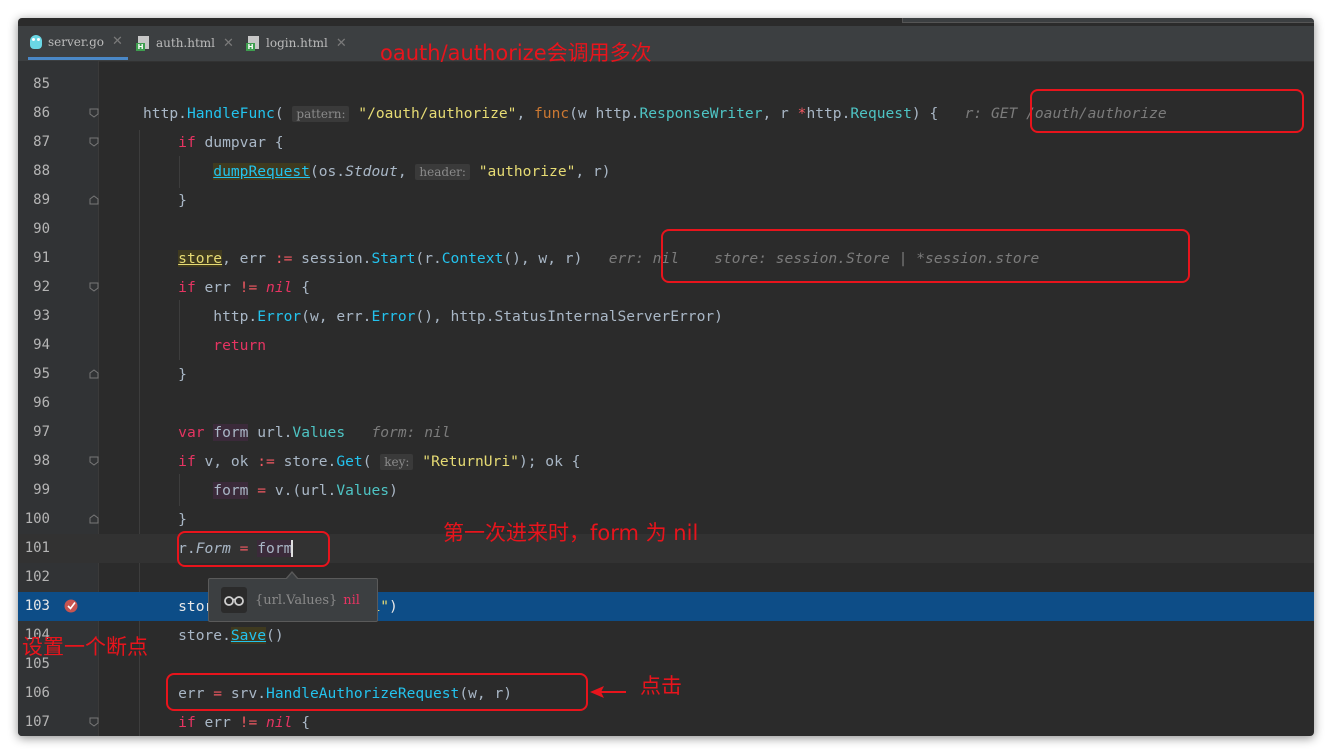  I want to click on breakpoint-icon, so click(71, 605).